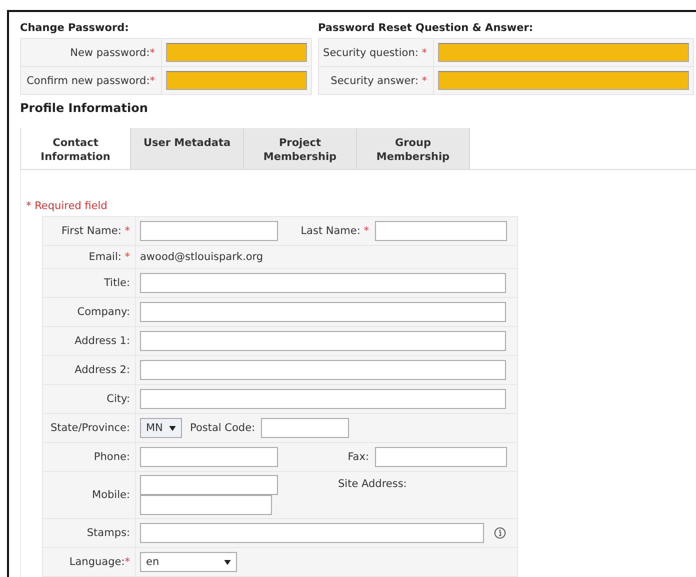 The image size is (696, 577). What do you see at coordinates (67, 206) in the screenshot?
I see `required-note: * Required field` at bounding box center [67, 206].